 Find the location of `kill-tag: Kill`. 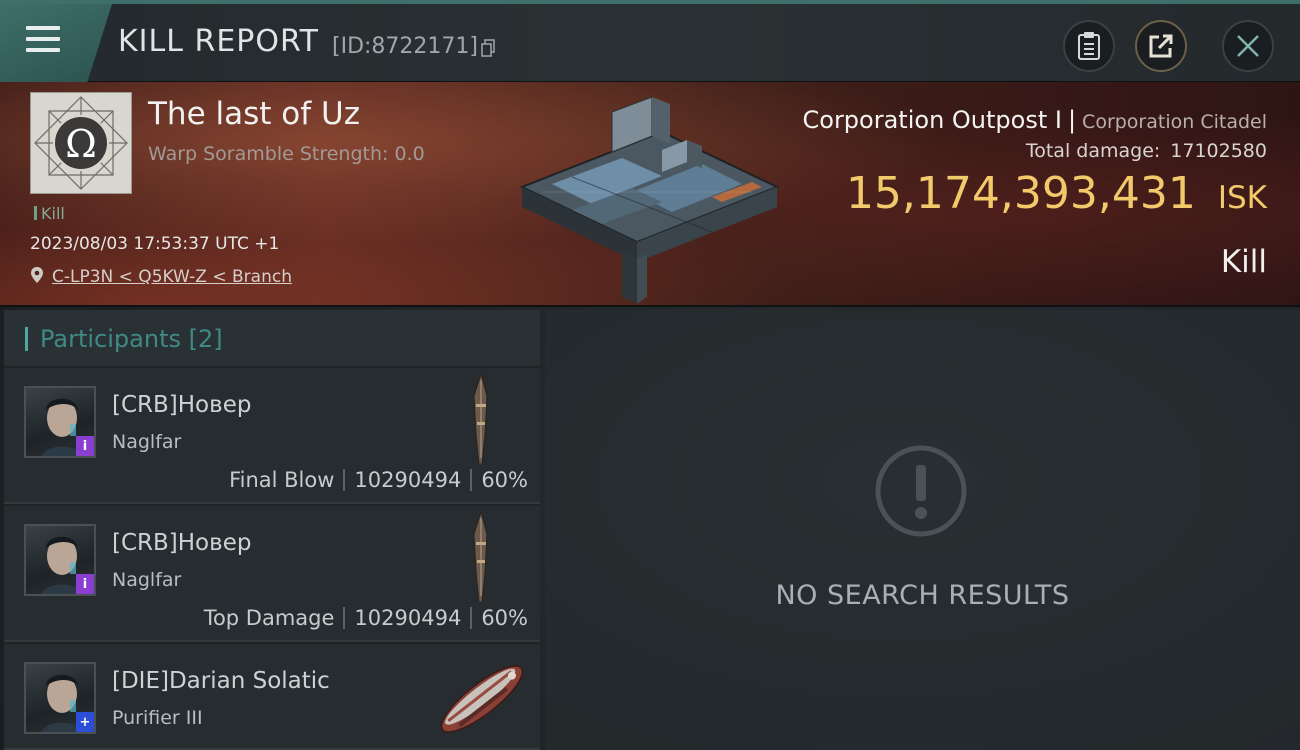

kill-tag: Kill is located at coordinates (49, 213).